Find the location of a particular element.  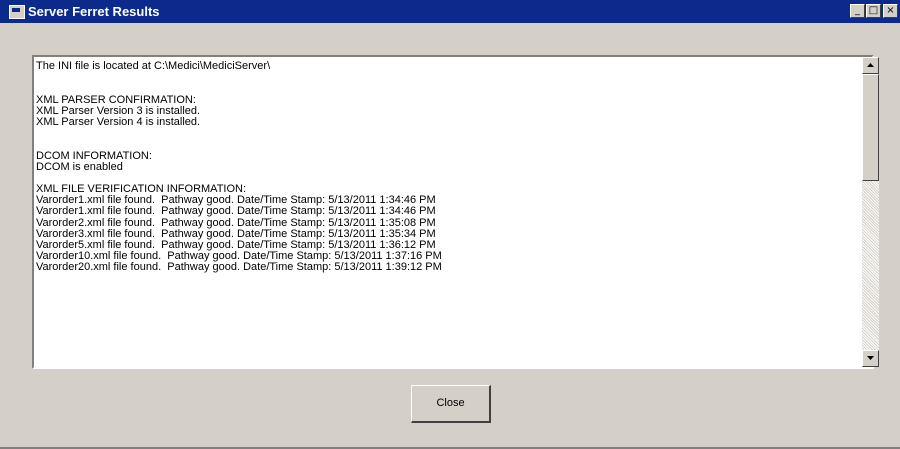

arrow-up-icon is located at coordinates (870, 65).